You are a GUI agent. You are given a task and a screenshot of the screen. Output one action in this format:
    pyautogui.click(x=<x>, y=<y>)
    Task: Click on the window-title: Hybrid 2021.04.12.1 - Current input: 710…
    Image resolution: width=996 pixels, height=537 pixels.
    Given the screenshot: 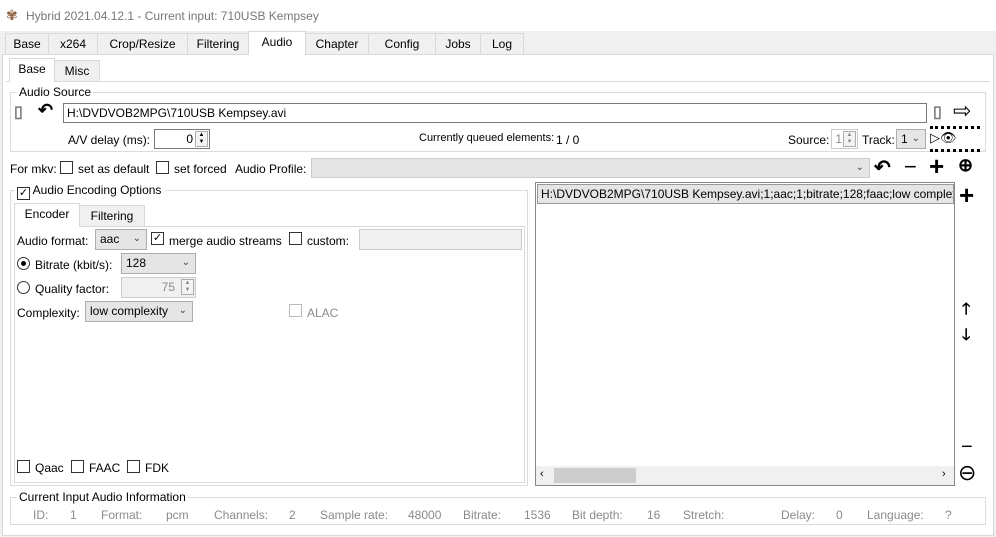 What is the action you would take?
    pyautogui.click(x=172, y=16)
    